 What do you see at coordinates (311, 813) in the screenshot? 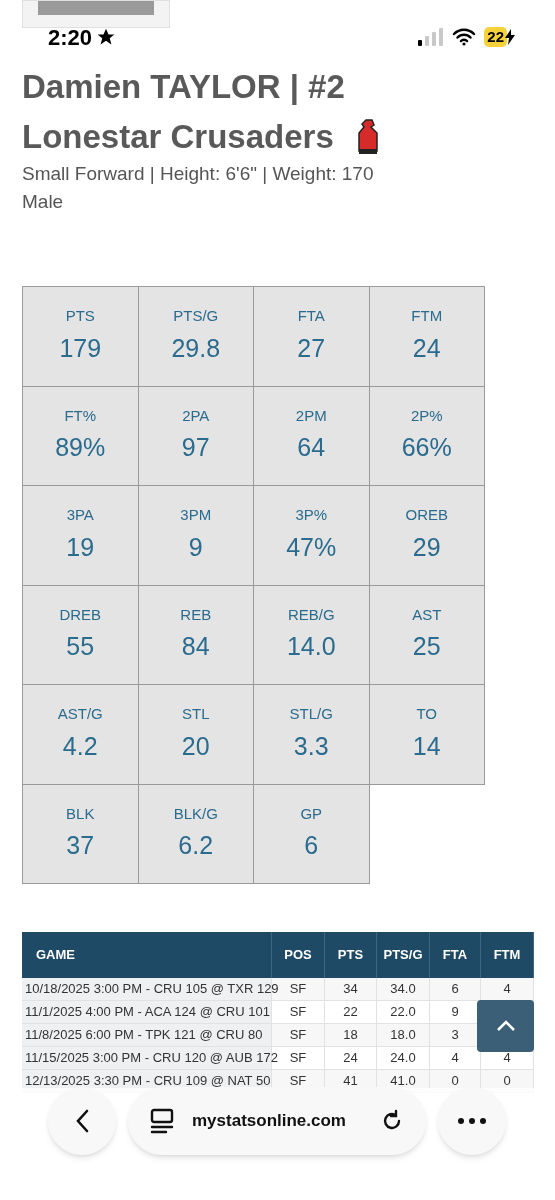
I see `stat-label: GP` at bounding box center [311, 813].